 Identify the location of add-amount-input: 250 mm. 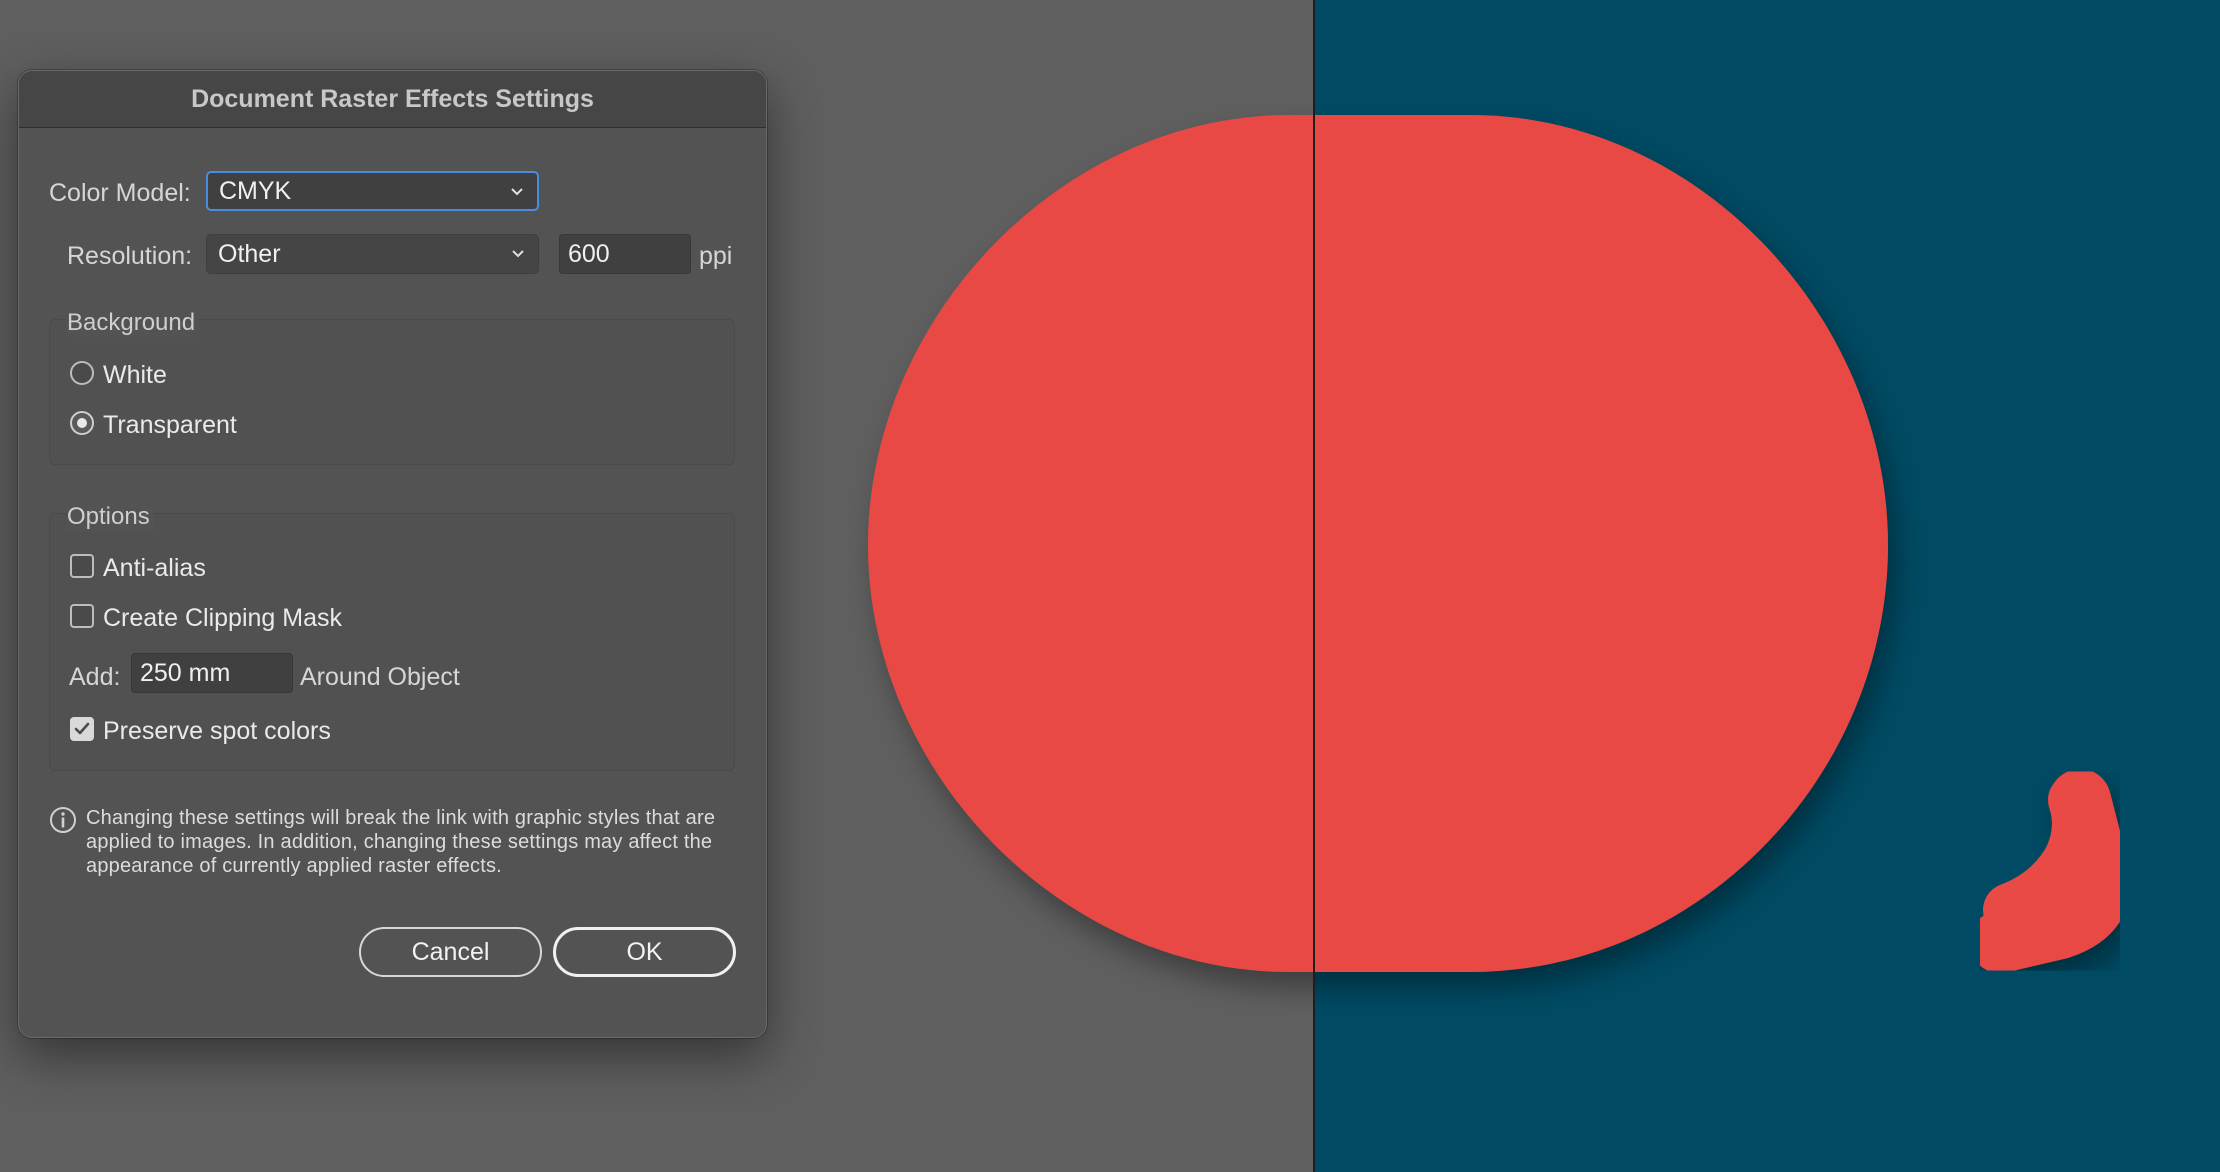
(212, 673).